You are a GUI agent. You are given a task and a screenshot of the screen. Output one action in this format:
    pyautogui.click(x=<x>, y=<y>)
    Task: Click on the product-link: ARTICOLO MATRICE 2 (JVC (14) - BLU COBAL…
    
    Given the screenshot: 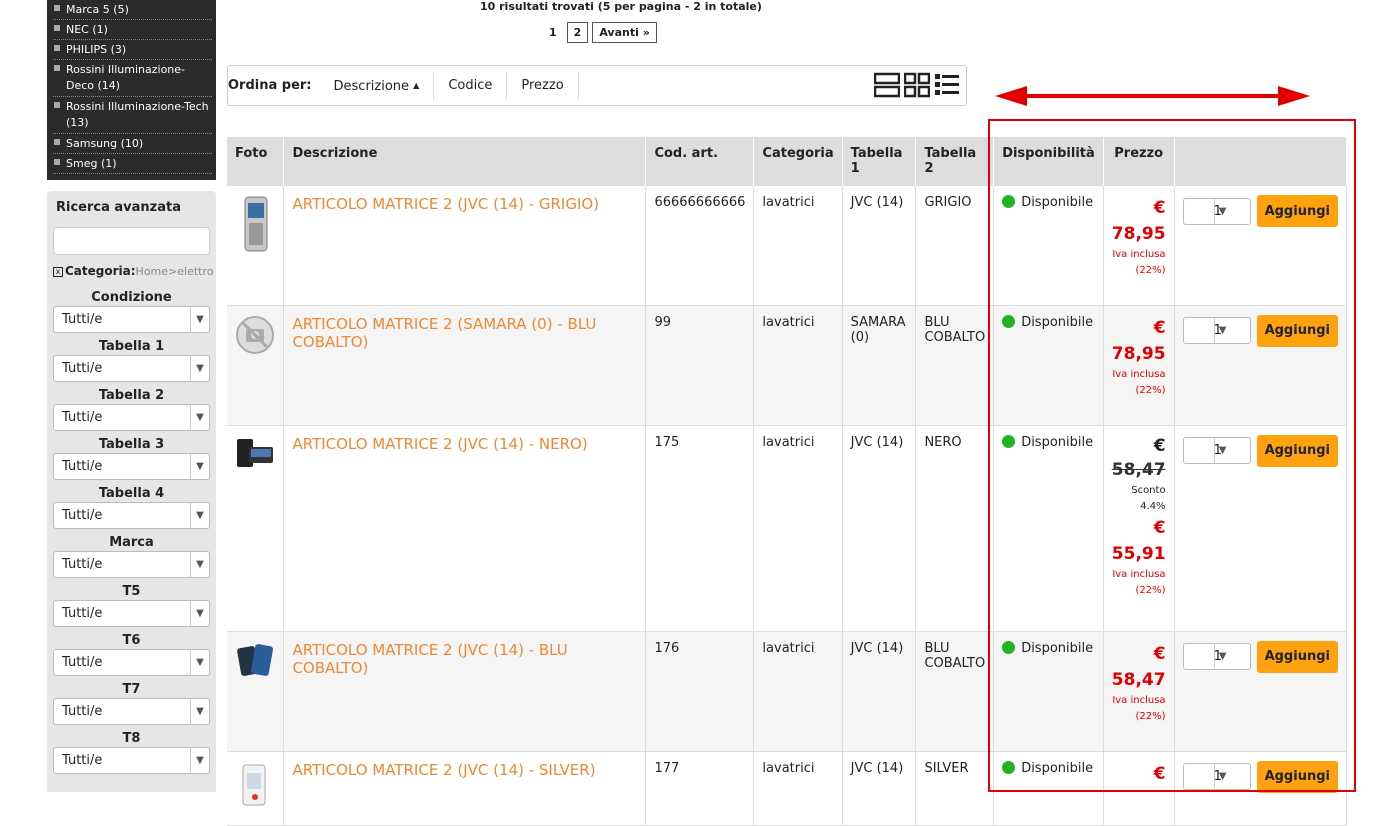 What is the action you would take?
    pyautogui.click(x=429, y=659)
    